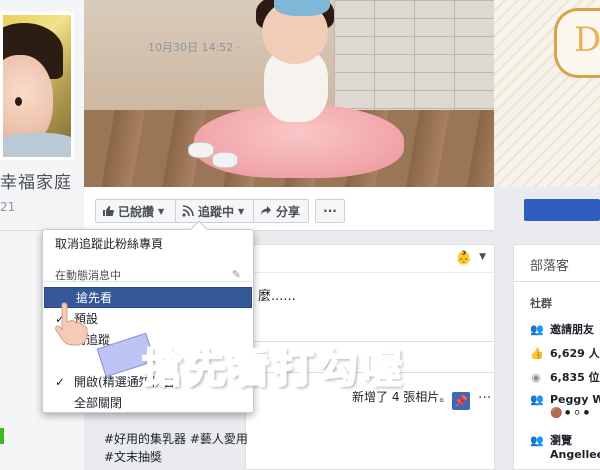  I want to click on profile-eye, so click(18, 101).